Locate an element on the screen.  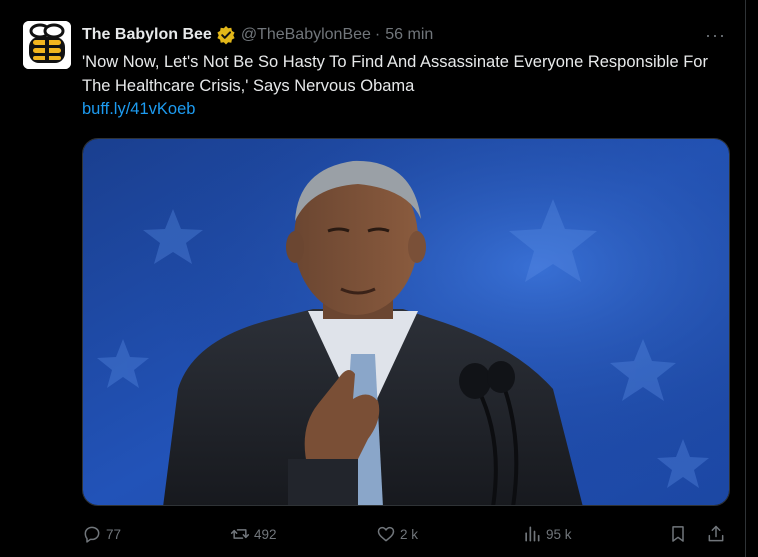
avatar is located at coordinates (47, 45).